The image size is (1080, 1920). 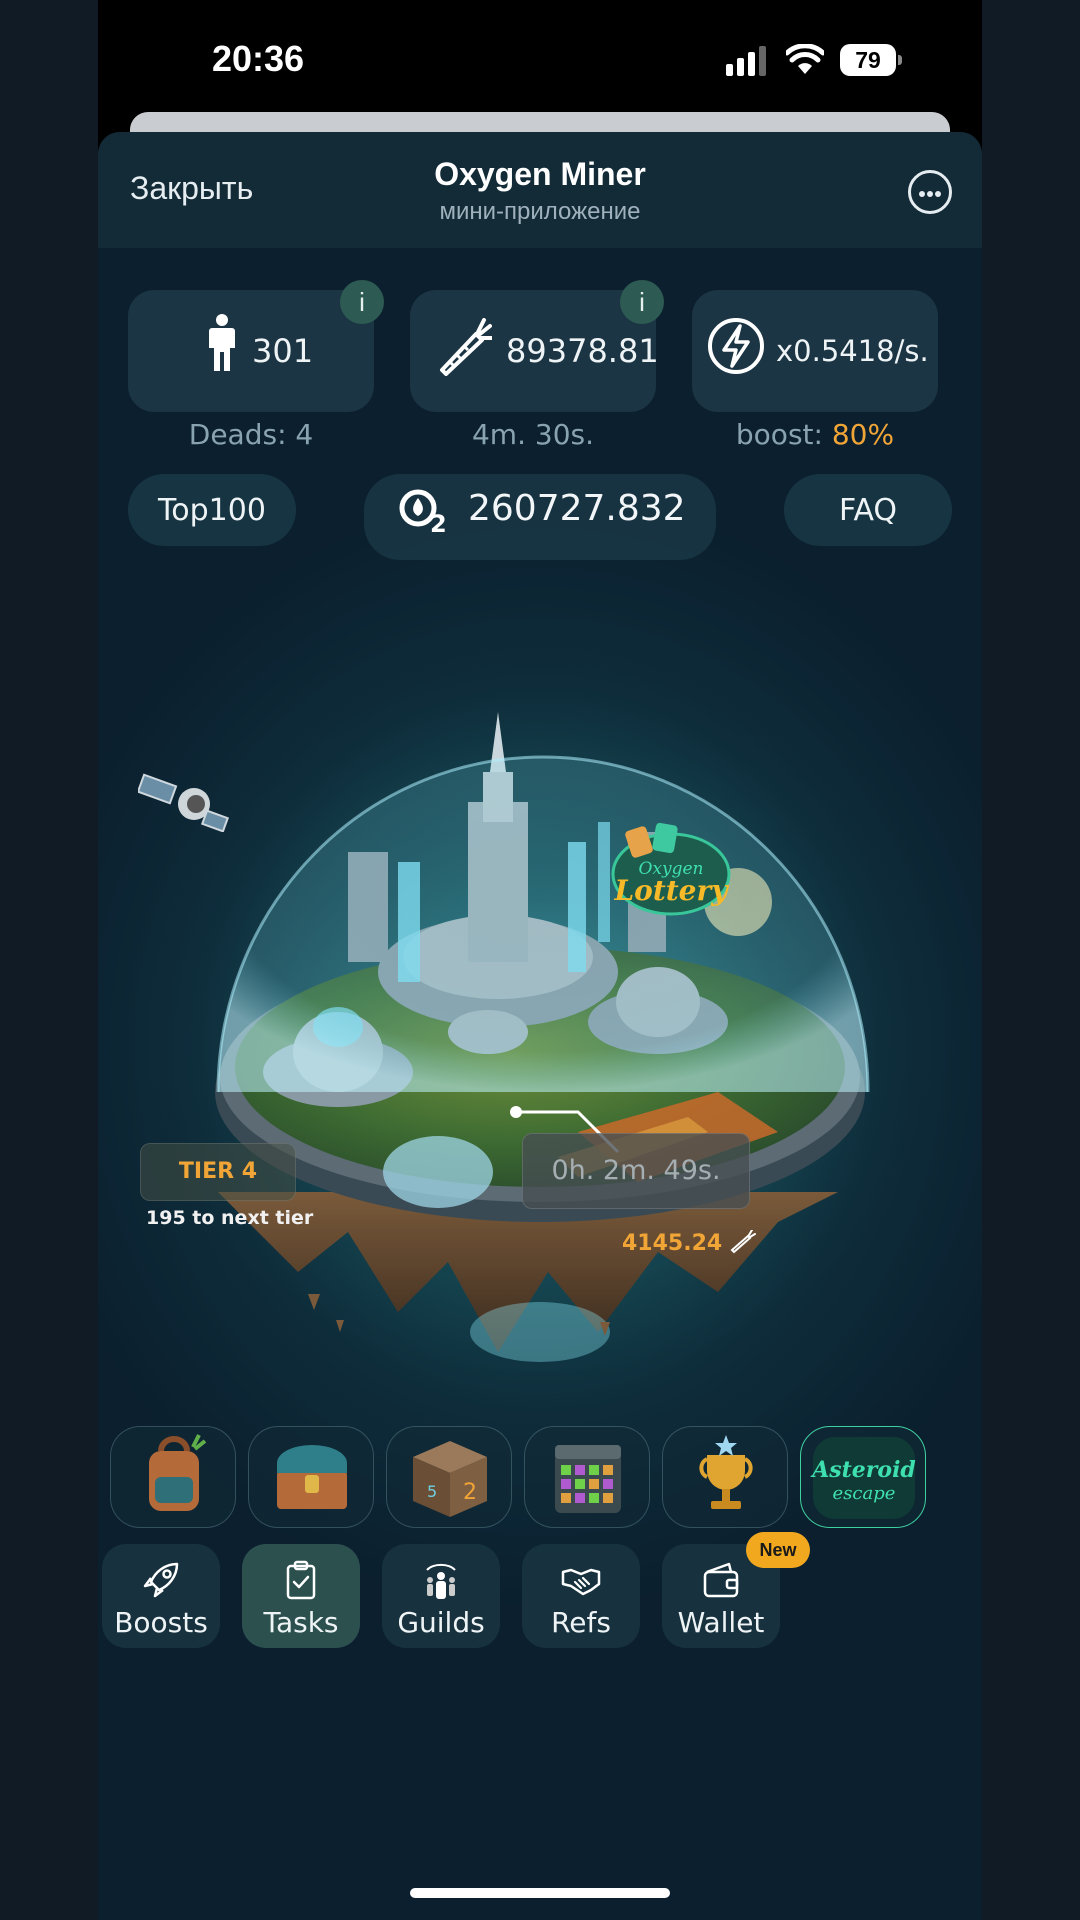 What do you see at coordinates (577, 508) in the screenshot?
I see `oxygen-balance-value: 260727.832` at bounding box center [577, 508].